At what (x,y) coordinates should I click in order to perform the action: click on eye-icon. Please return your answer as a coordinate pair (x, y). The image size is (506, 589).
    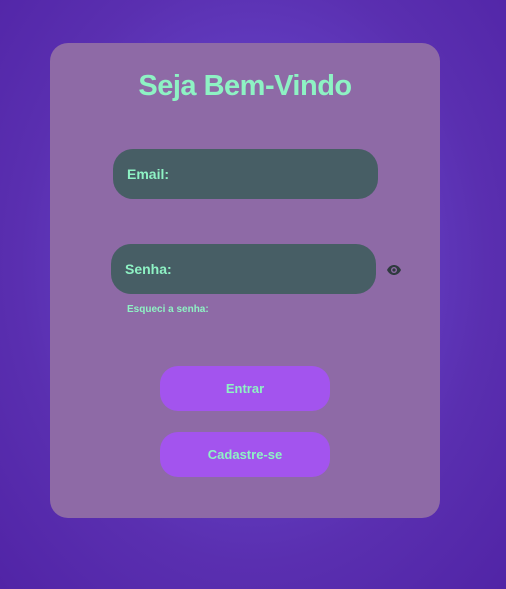
    Looking at the image, I should click on (394, 270).